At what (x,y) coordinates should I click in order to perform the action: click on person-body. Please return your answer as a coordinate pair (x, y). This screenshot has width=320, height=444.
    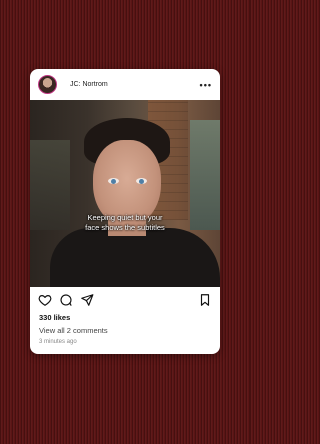
    Looking at the image, I should click on (135, 257).